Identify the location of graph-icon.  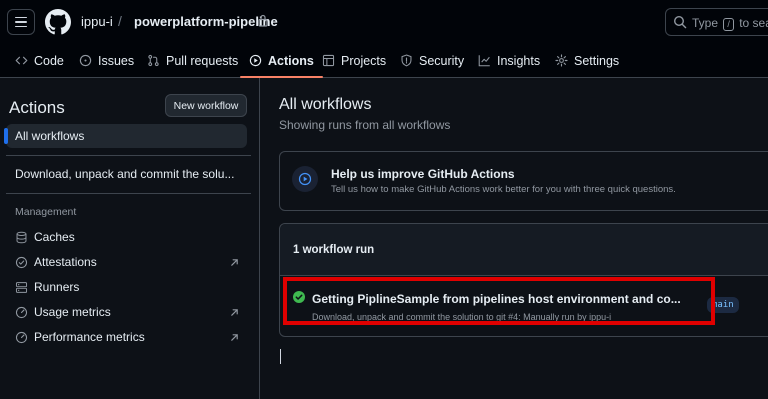
(484, 61).